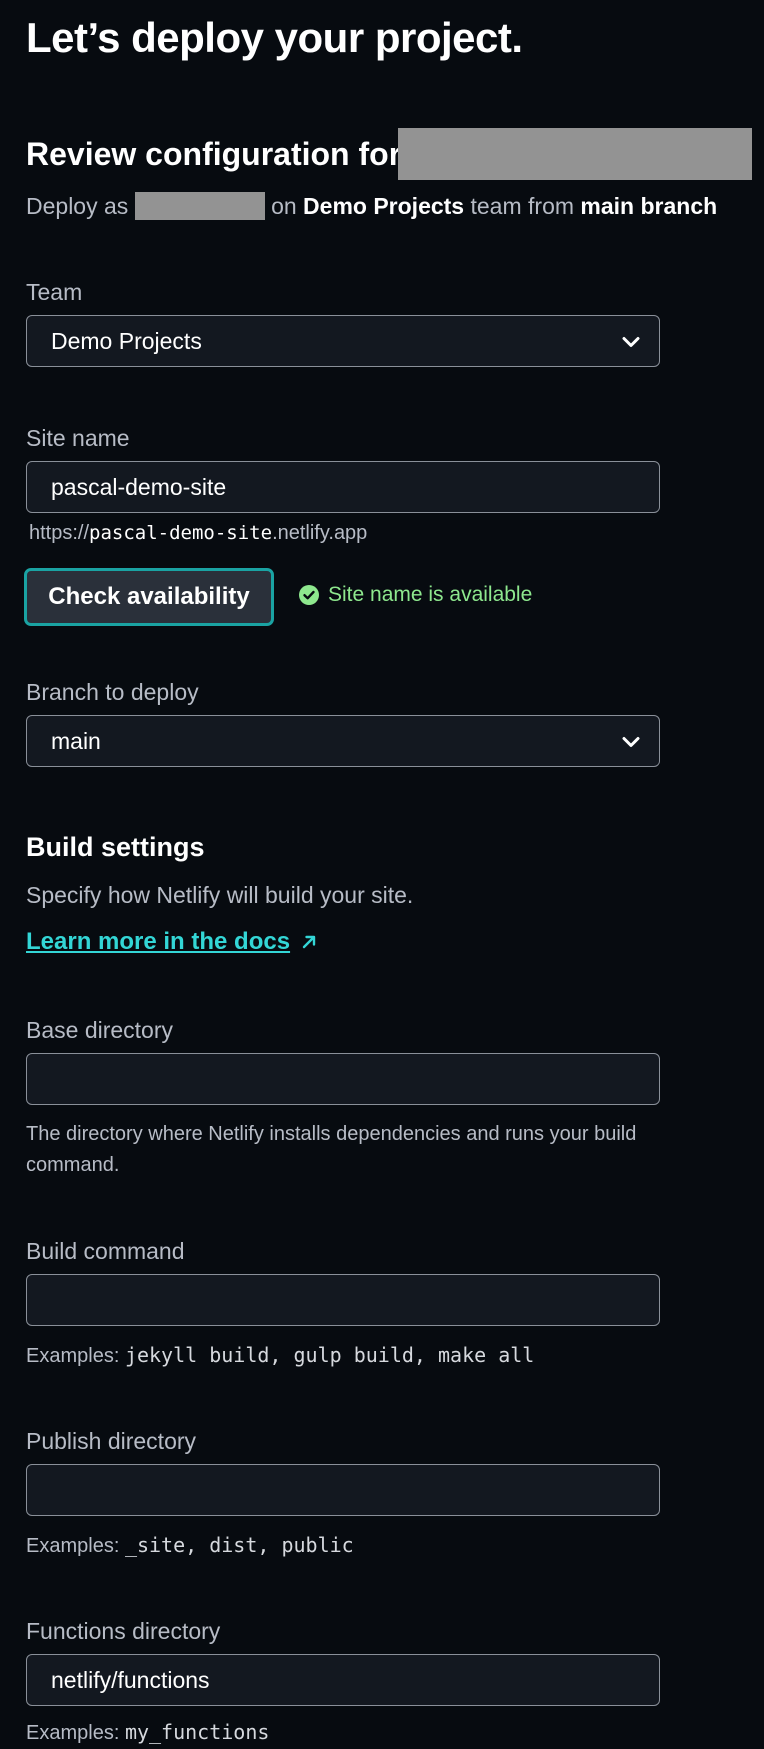  What do you see at coordinates (73, 1356) in the screenshot?
I see `build-command-help-prefix: Examples:` at bounding box center [73, 1356].